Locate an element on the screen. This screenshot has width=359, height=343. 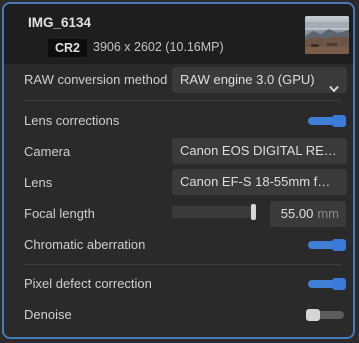
raw-conversion-value: RAW engine 3.0 (GPU) is located at coordinates (247, 79).